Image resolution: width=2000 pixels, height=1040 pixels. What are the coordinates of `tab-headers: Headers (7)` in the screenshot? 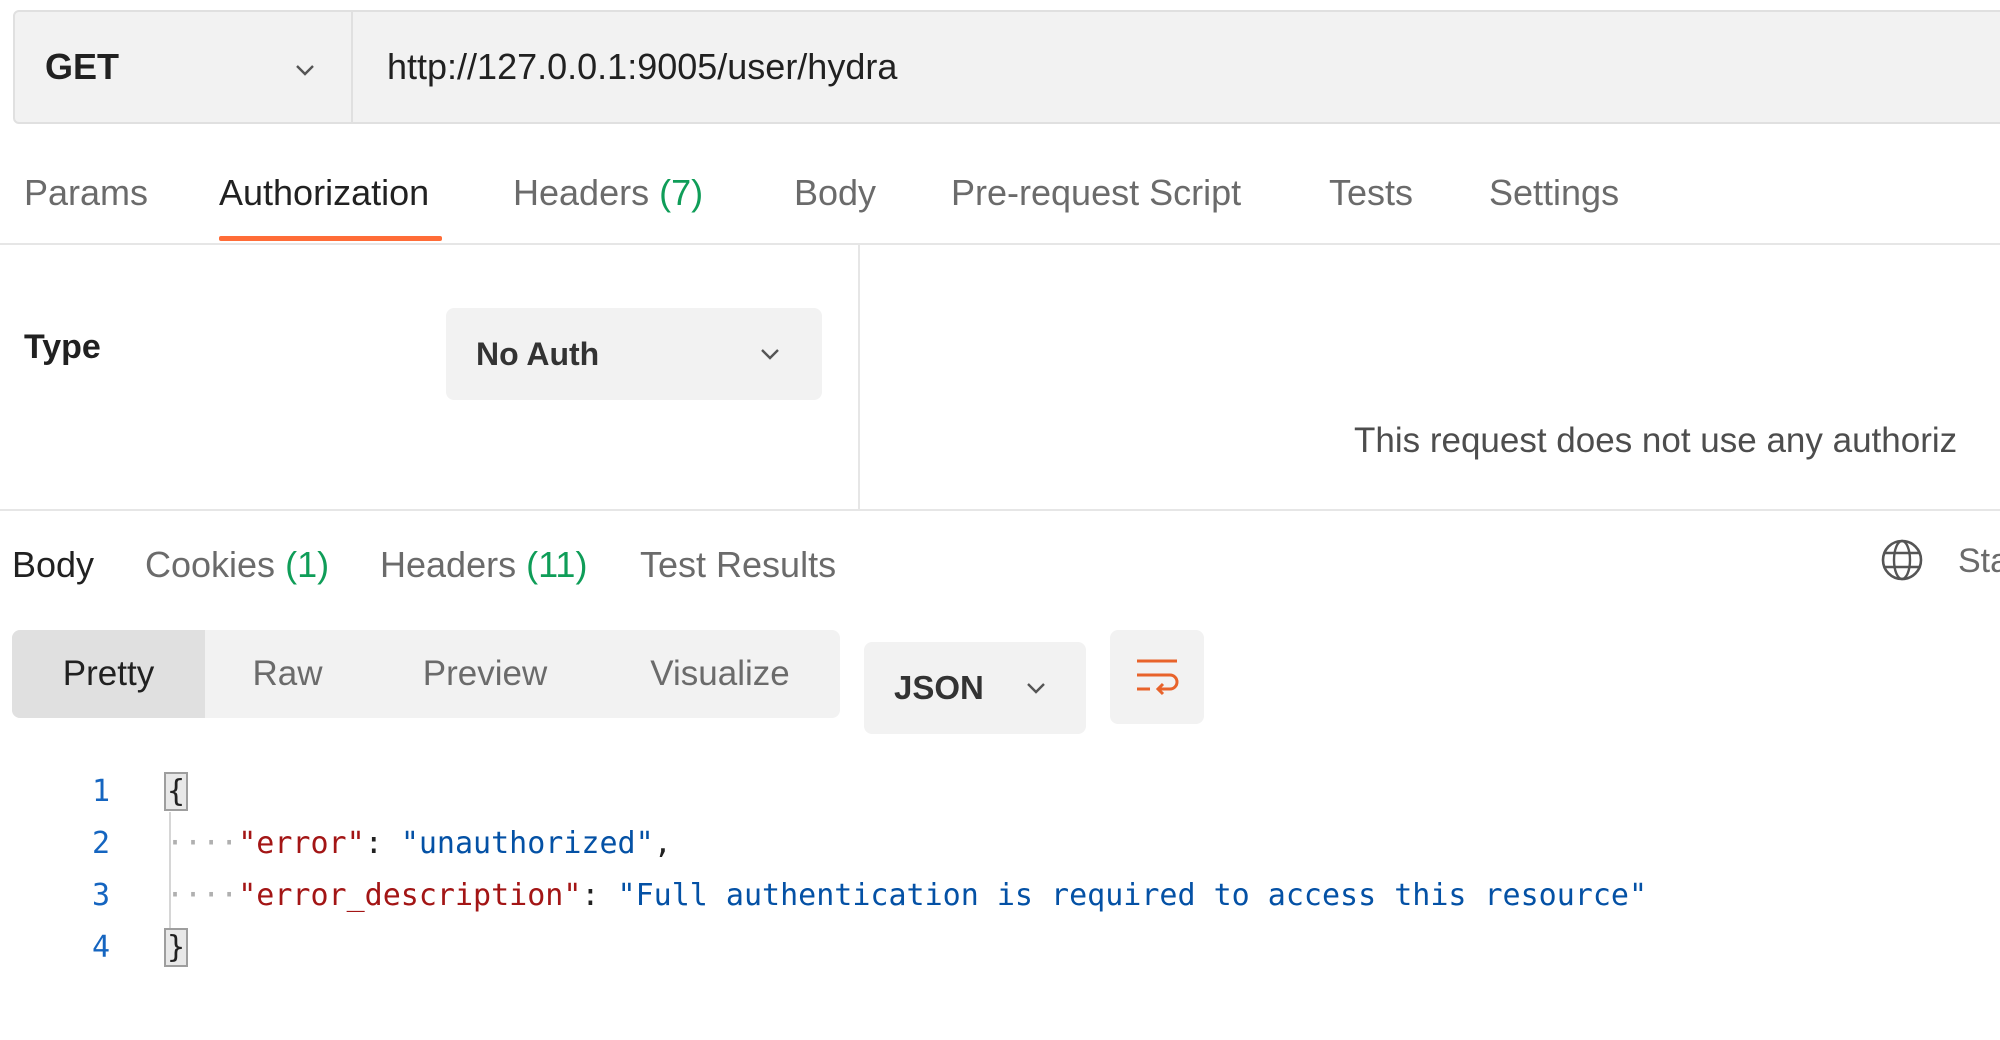 It's located at (608, 193).